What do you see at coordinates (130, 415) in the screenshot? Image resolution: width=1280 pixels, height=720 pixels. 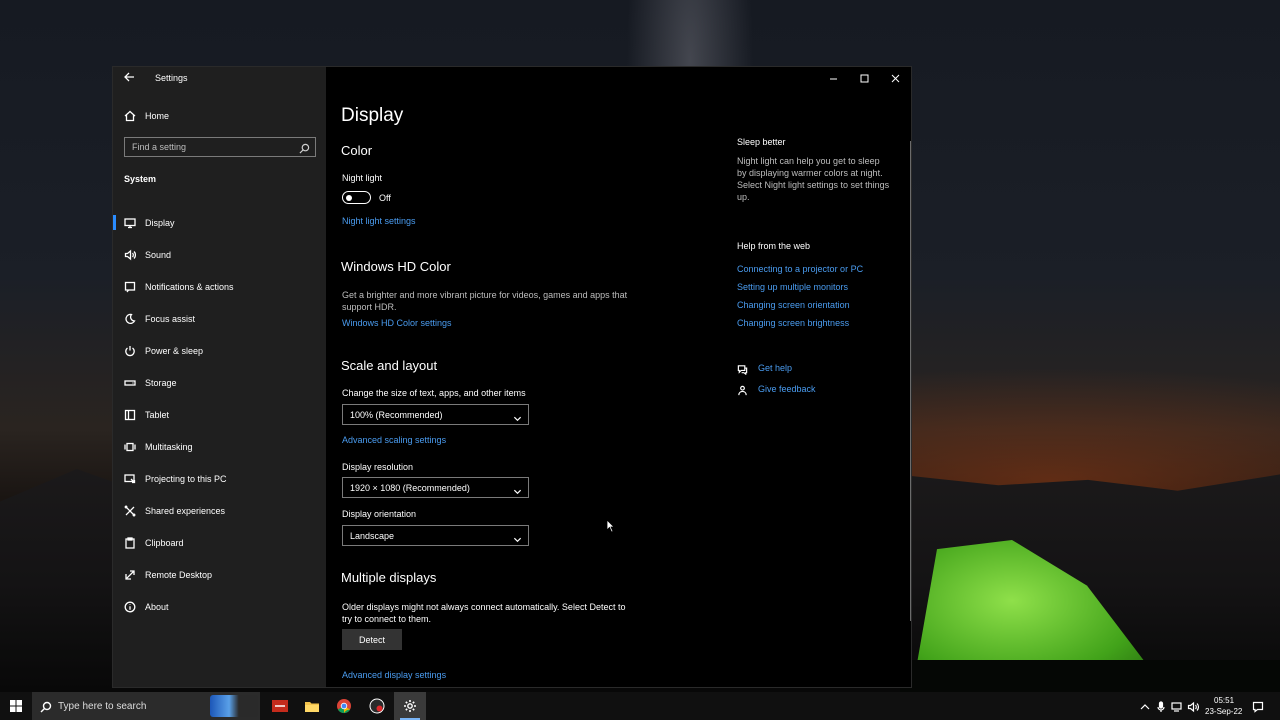 I see `tablet-icon` at bounding box center [130, 415].